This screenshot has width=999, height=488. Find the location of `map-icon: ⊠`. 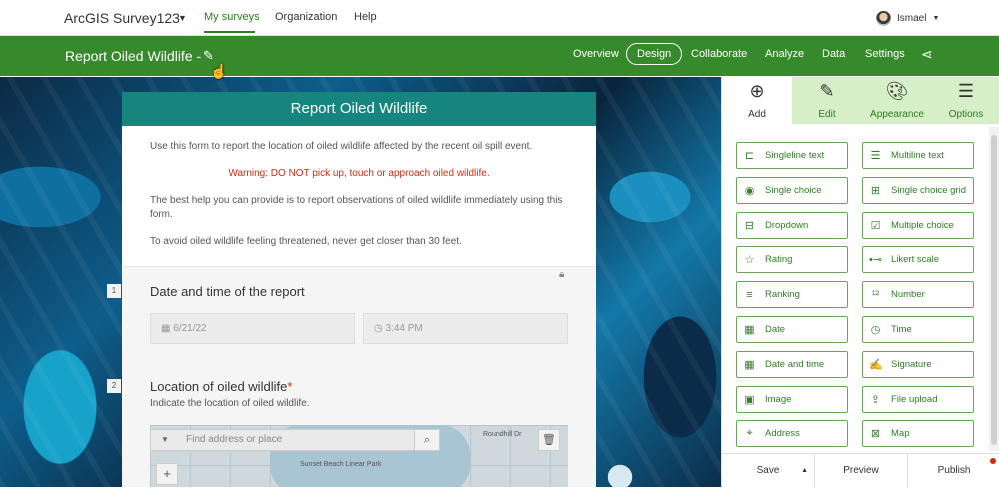

map-icon: ⊠ is located at coordinates (875, 434).